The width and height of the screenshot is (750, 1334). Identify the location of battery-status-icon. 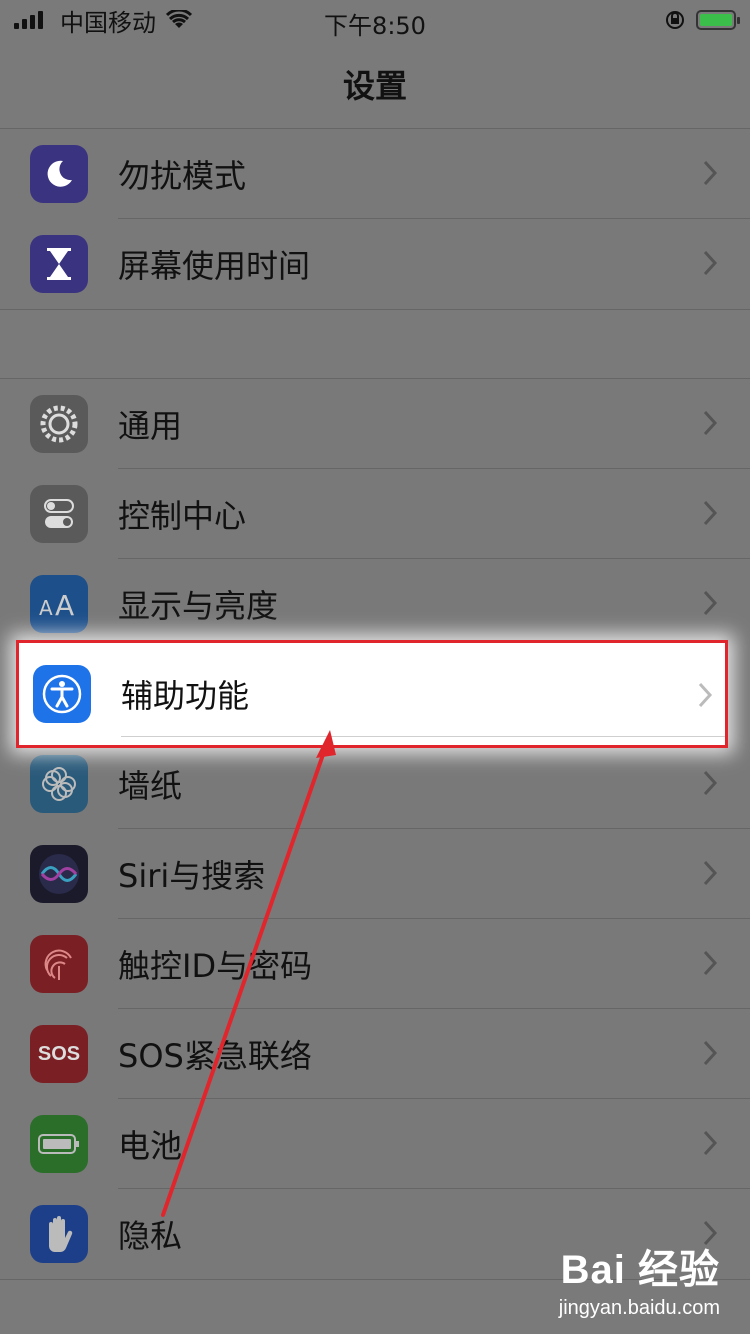
(718, 20).